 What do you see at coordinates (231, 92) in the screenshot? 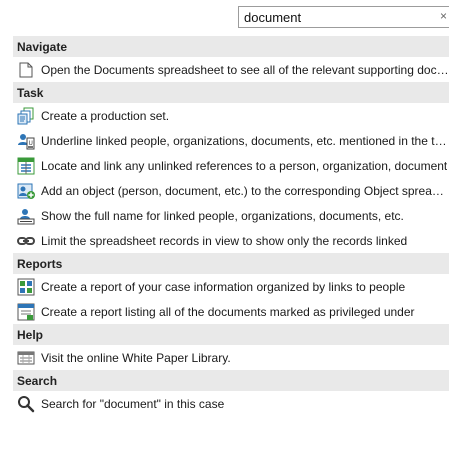
I see `section-header-task: Task` at bounding box center [231, 92].